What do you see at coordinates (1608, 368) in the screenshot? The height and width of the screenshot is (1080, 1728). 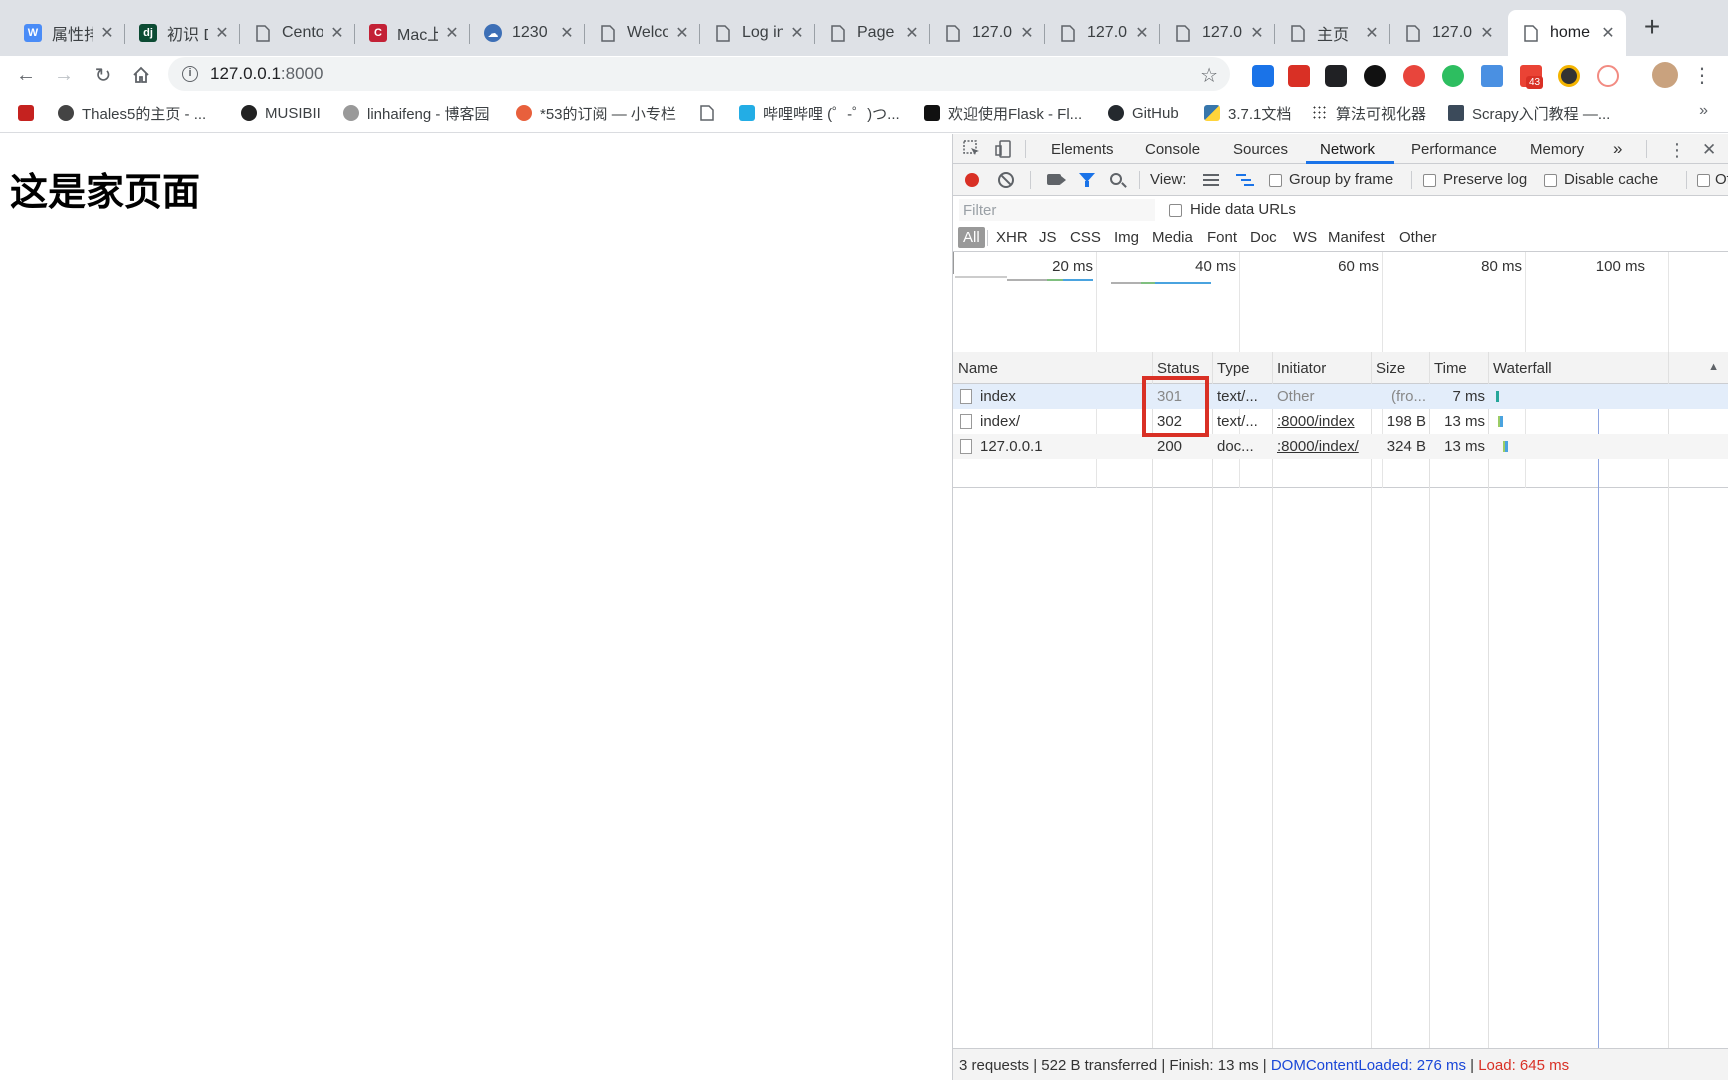 I see `column-header-waterfall: Waterfall ▲` at bounding box center [1608, 368].